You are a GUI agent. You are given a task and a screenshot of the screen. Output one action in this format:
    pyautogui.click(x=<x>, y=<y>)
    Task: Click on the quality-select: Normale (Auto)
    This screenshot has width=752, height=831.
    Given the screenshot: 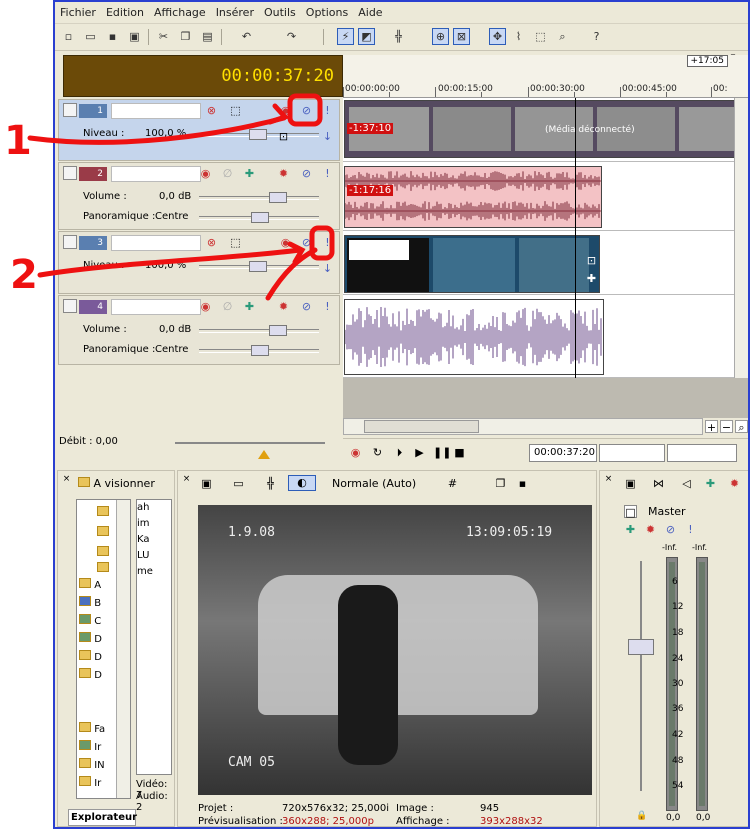 What is the action you would take?
    pyautogui.click(x=374, y=483)
    